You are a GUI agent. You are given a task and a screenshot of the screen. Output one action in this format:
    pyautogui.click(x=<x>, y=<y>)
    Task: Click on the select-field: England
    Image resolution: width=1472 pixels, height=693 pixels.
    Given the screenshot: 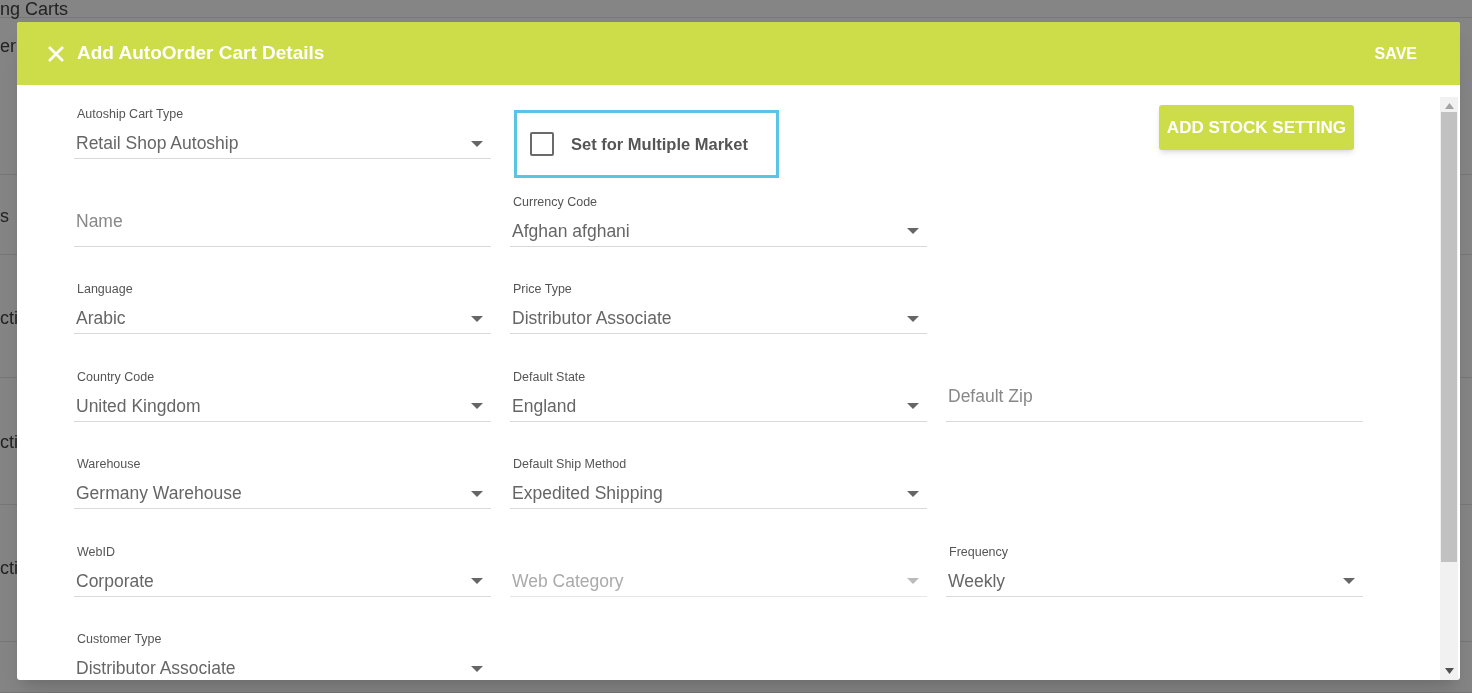 What is the action you would take?
    pyautogui.click(x=718, y=406)
    